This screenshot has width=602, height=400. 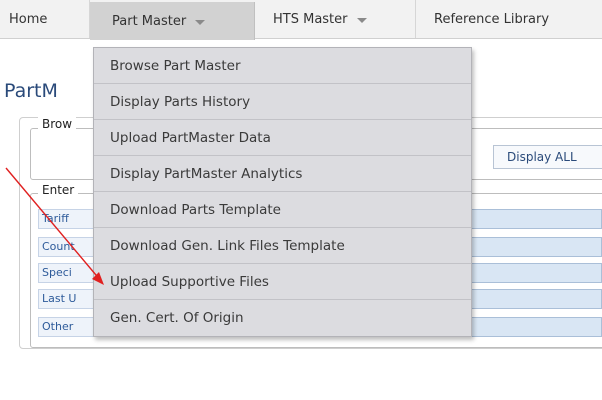 I want to click on tab-reference-library: Reference Library, so click(x=509, y=19).